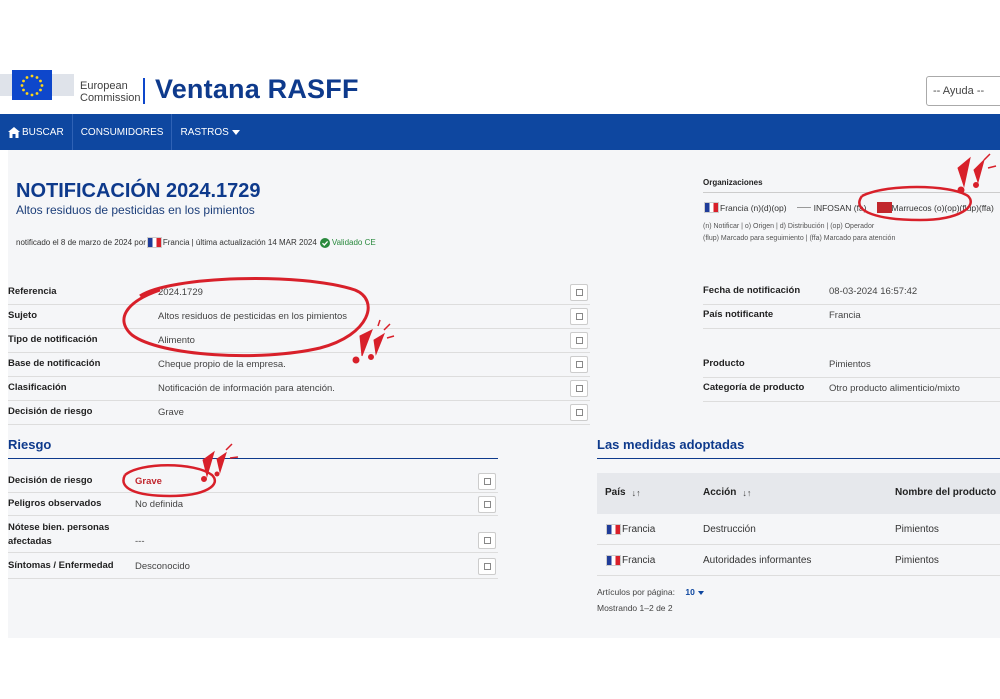 This screenshot has width=1000, height=699. I want to click on column-header-country: País ↓↑, so click(623, 492).